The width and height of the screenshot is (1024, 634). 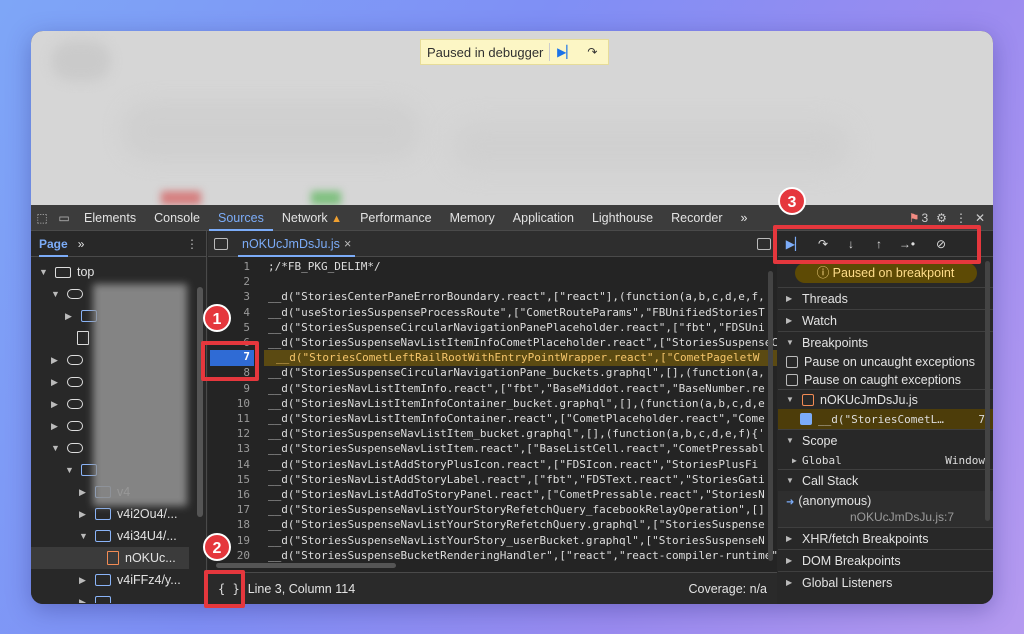 What do you see at coordinates (885, 342) in the screenshot?
I see `breakpoints-section: ▼ Breakpoints` at bounding box center [885, 342].